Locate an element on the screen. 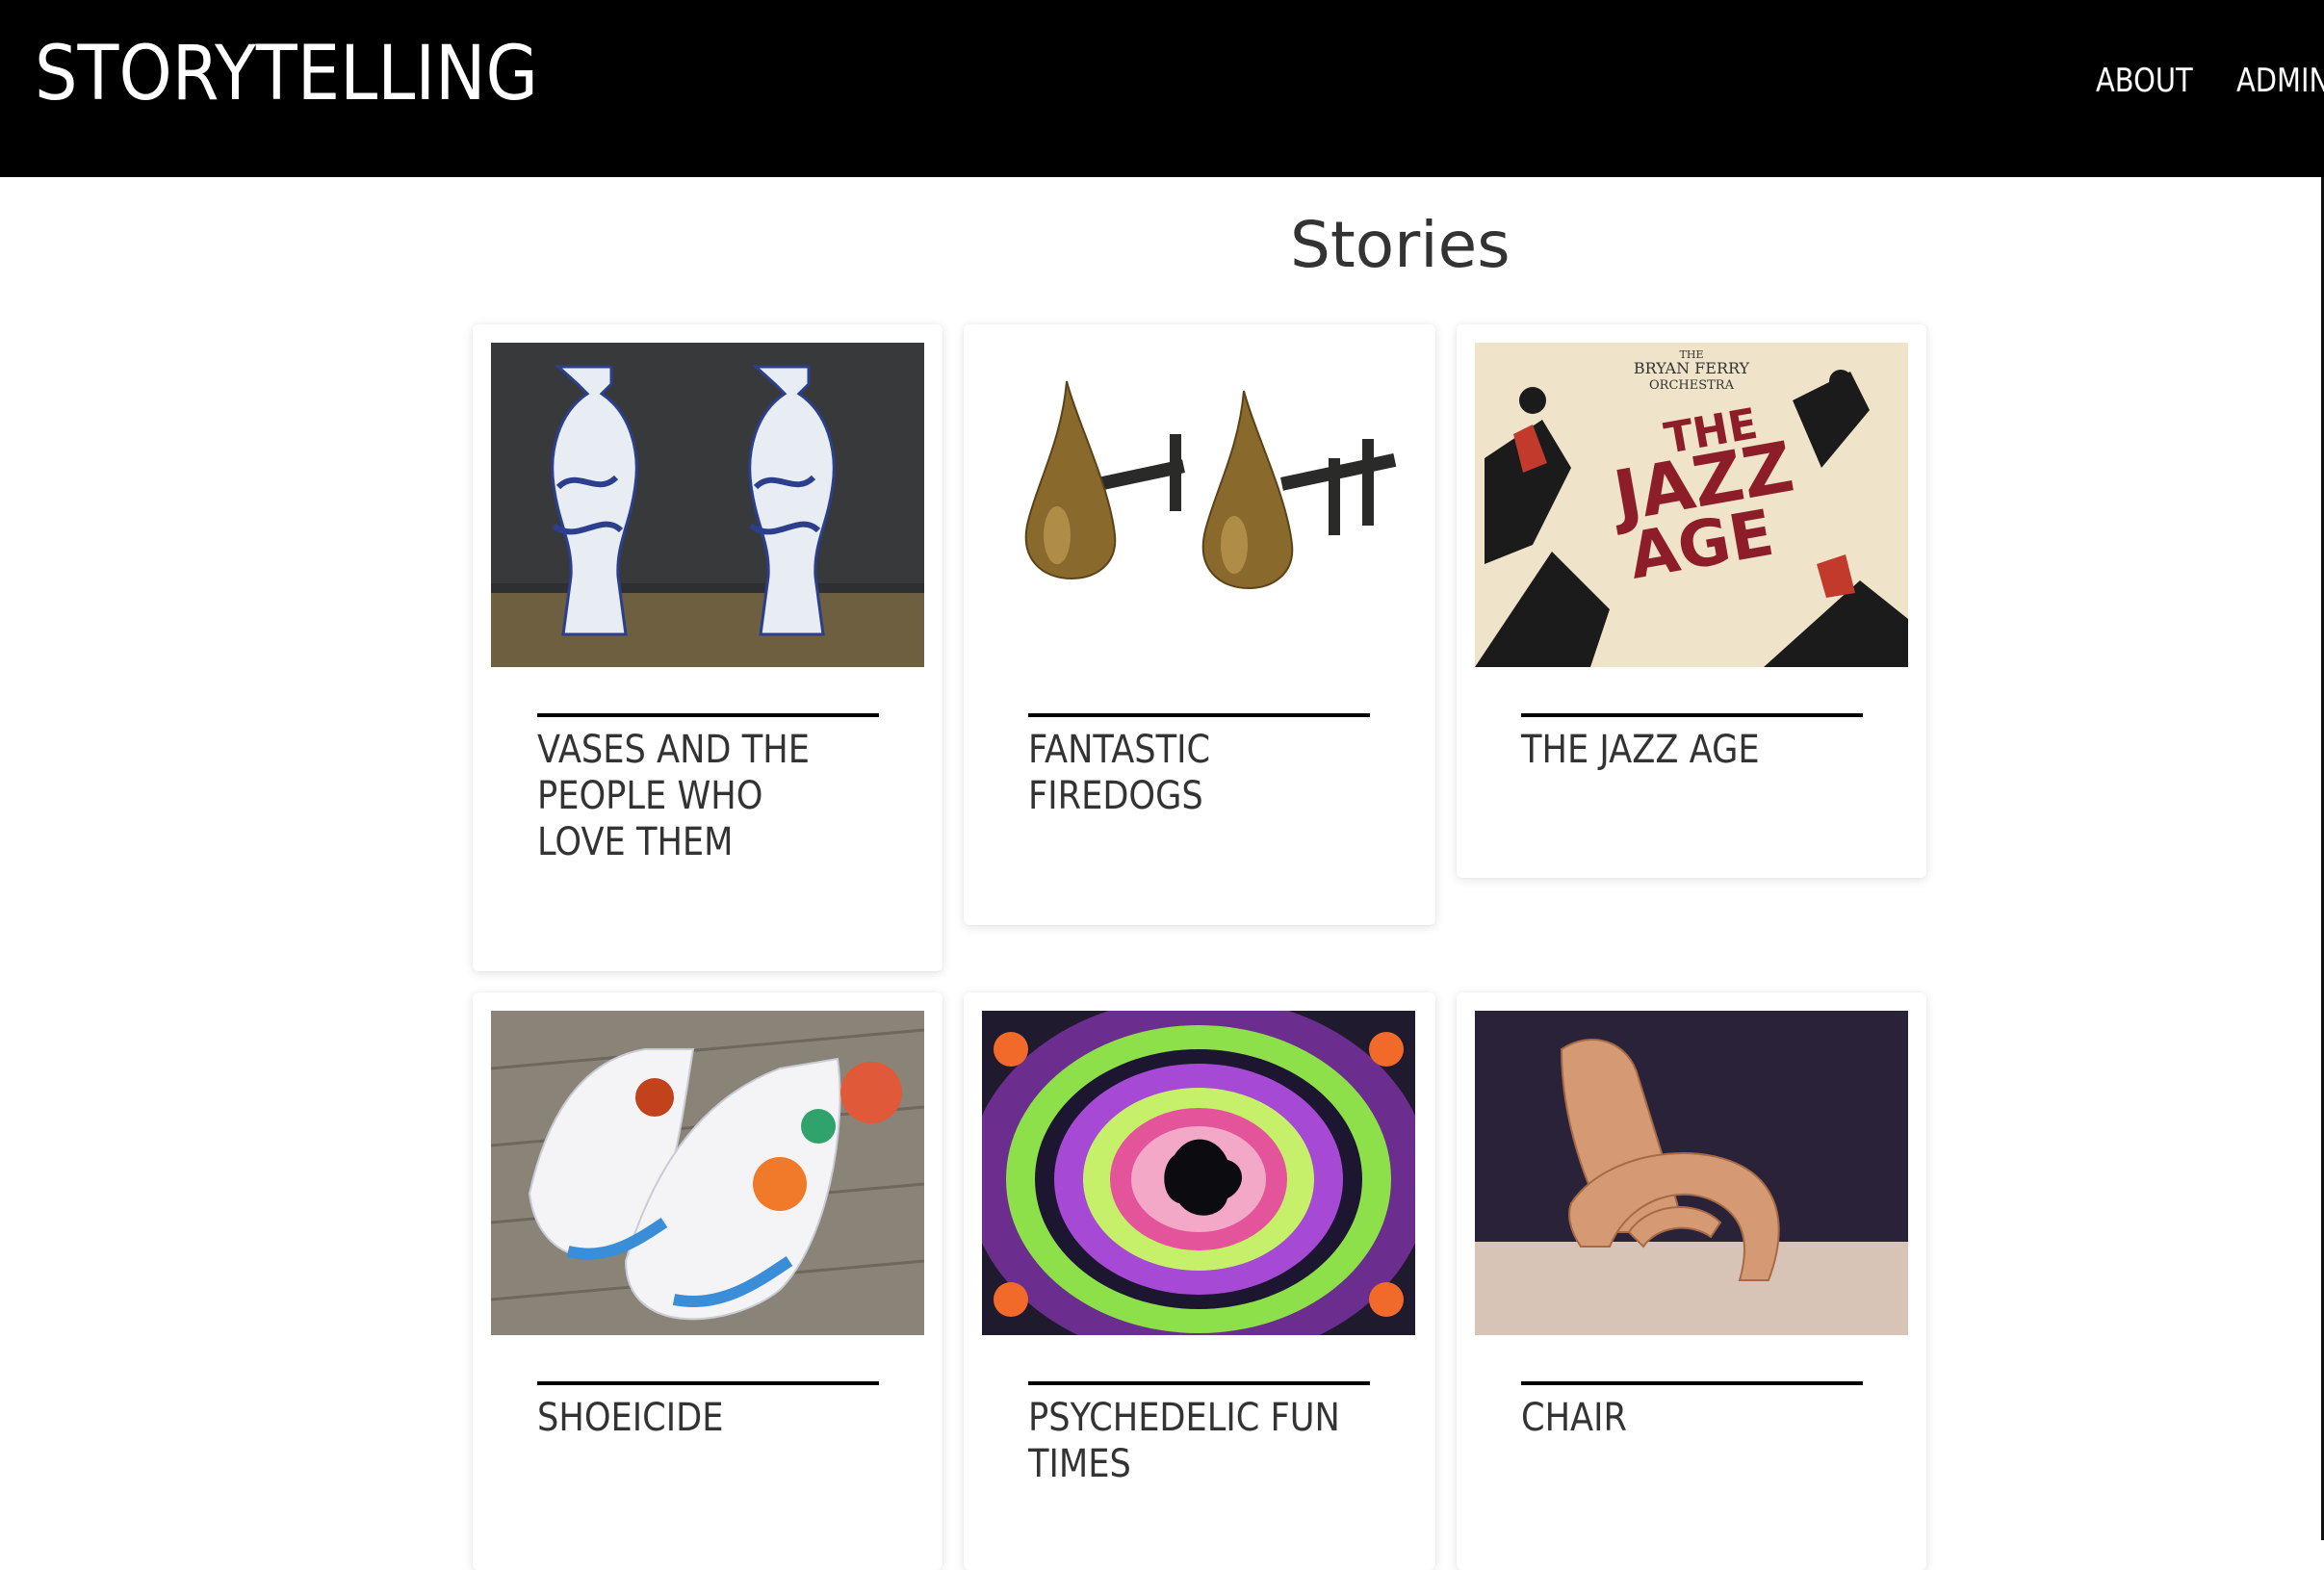  cover-text-bryan-ferry: BRYAN FERRY is located at coordinates (1692, 368).